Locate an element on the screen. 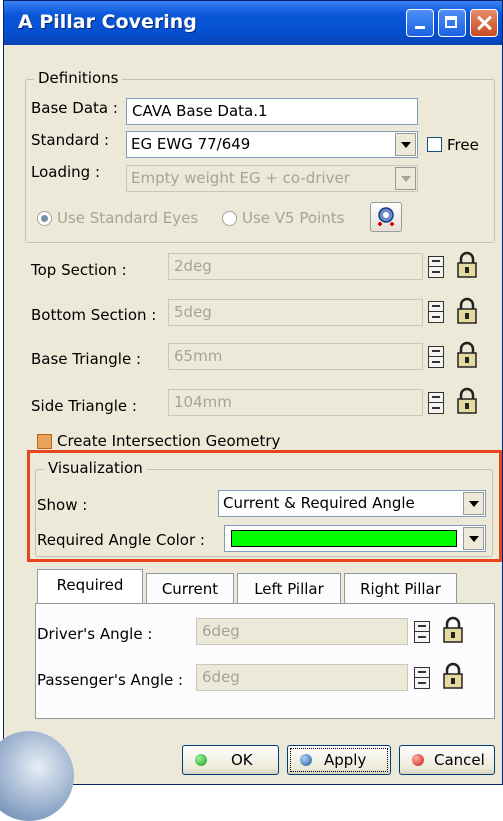 The width and height of the screenshot is (503, 821). passengers-angle-field: 6deg is located at coordinates (302, 677).